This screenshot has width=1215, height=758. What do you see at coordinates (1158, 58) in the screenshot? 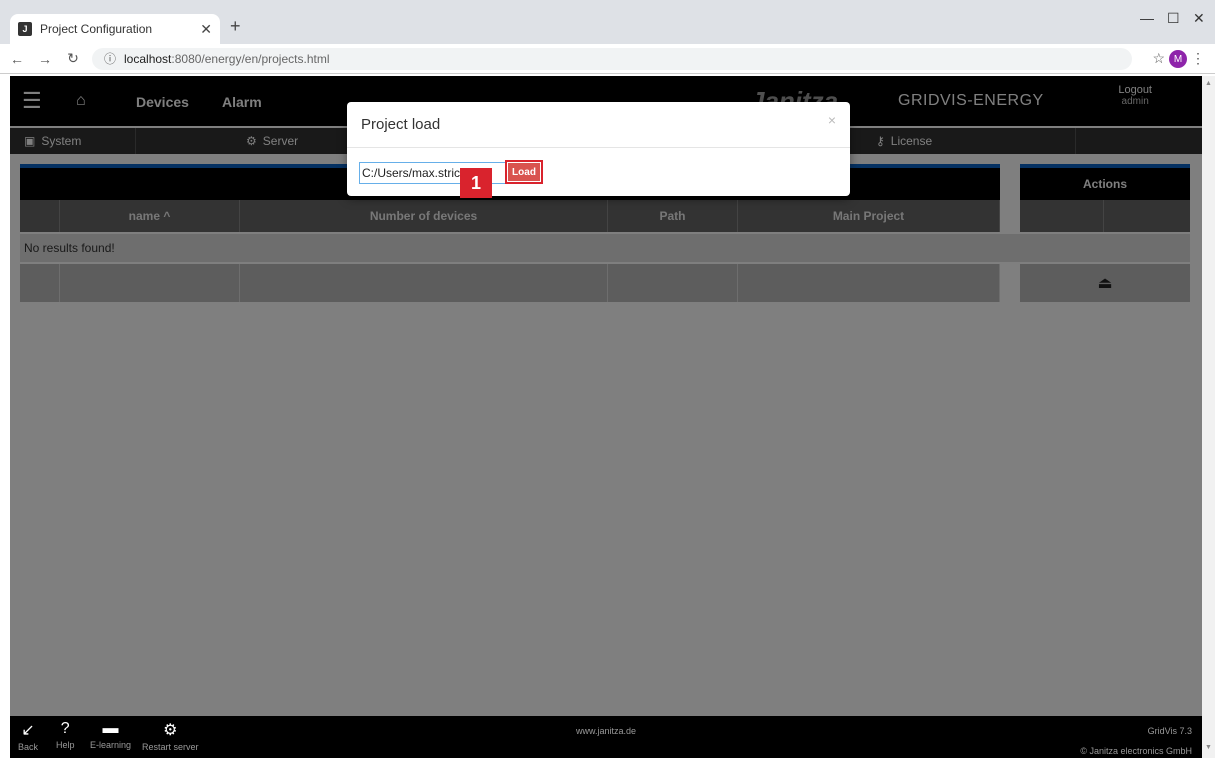
I see `bookmark-star-icon: ☆` at bounding box center [1158, 58].